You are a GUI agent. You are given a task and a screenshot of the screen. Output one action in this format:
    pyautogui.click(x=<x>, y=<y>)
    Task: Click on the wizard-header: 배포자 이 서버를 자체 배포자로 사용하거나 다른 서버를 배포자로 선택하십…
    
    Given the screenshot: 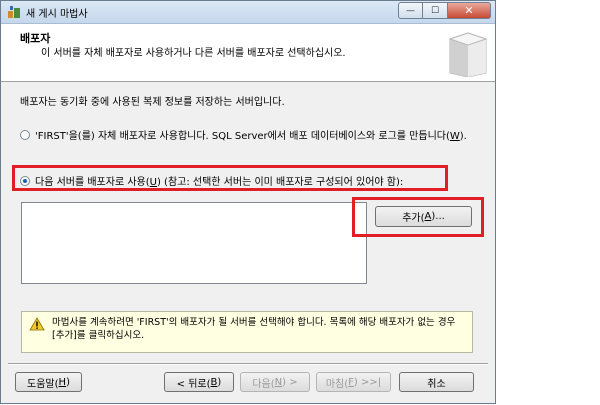 What is the action you would take?
    pyautogui.click(x=248, y=53)
    